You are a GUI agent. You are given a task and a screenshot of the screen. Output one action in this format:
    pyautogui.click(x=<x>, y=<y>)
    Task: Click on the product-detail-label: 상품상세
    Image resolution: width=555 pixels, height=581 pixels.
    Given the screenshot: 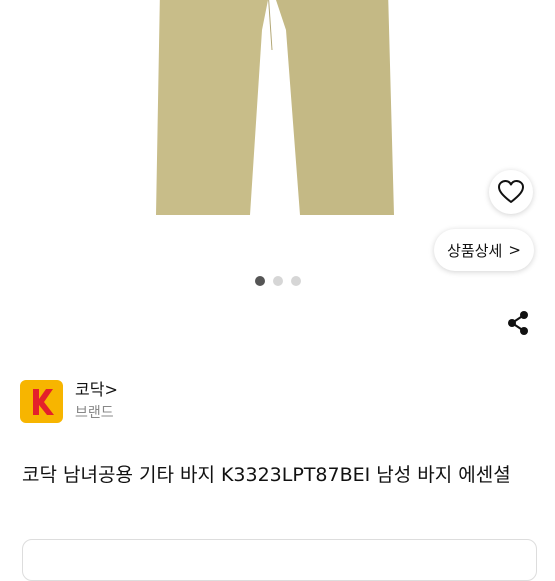 What is the action you would take?
    pyautogui.click(x=475, y=250)
    